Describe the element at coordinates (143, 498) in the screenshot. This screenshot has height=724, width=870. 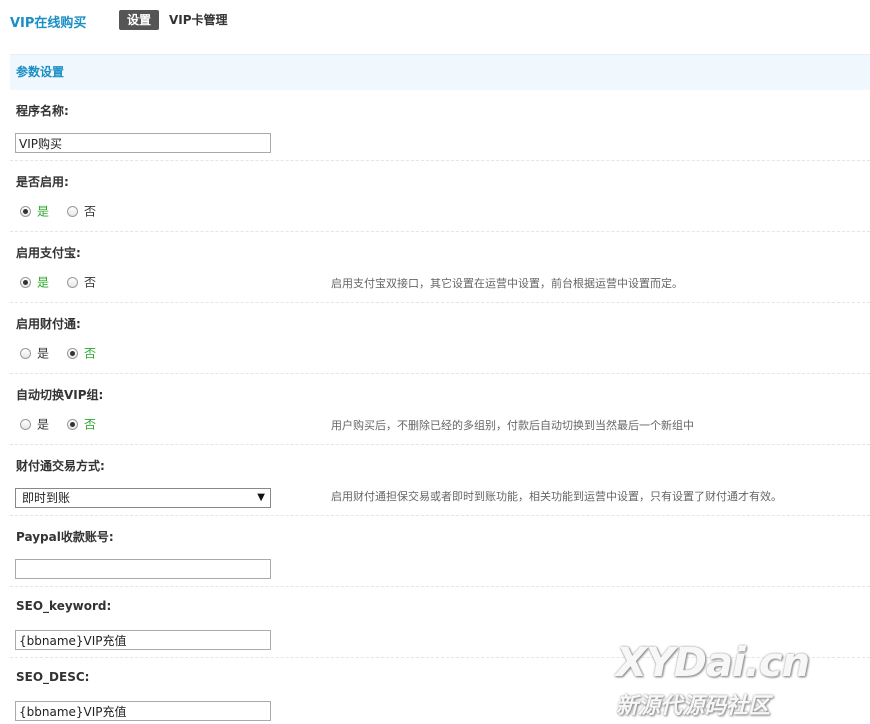
I see `tenpay-mode-select: 即时到账 ▼` at that location.